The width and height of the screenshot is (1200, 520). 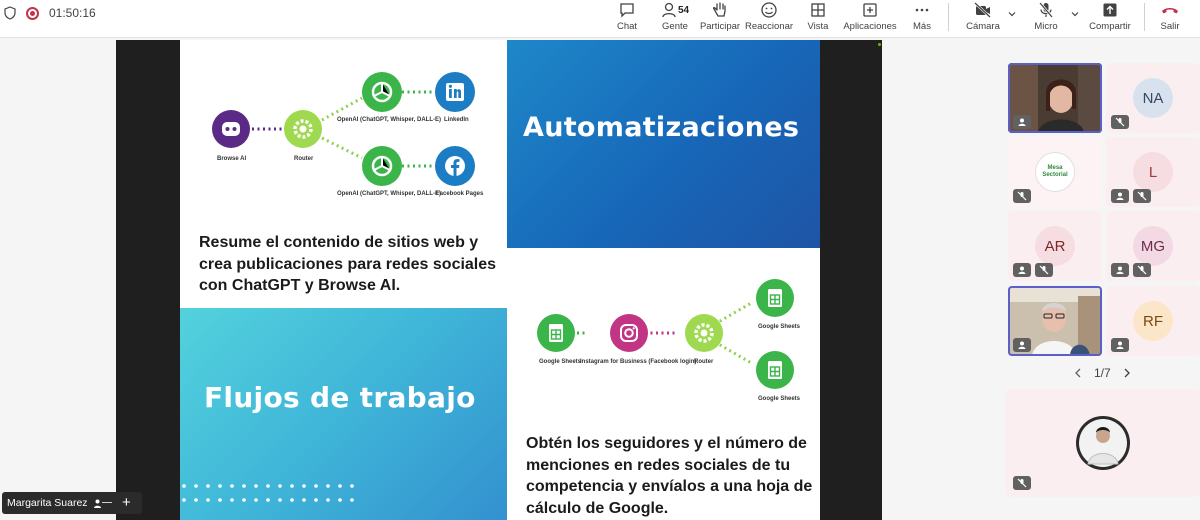 I want to click on participant-tile-ar: AR, so click(x=1055, y=246).